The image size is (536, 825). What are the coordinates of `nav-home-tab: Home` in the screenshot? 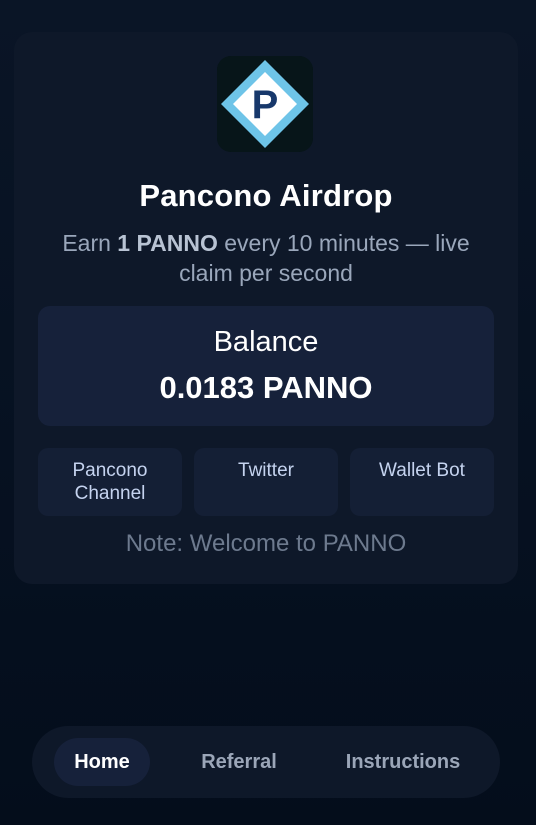 It's located at (102, 762).